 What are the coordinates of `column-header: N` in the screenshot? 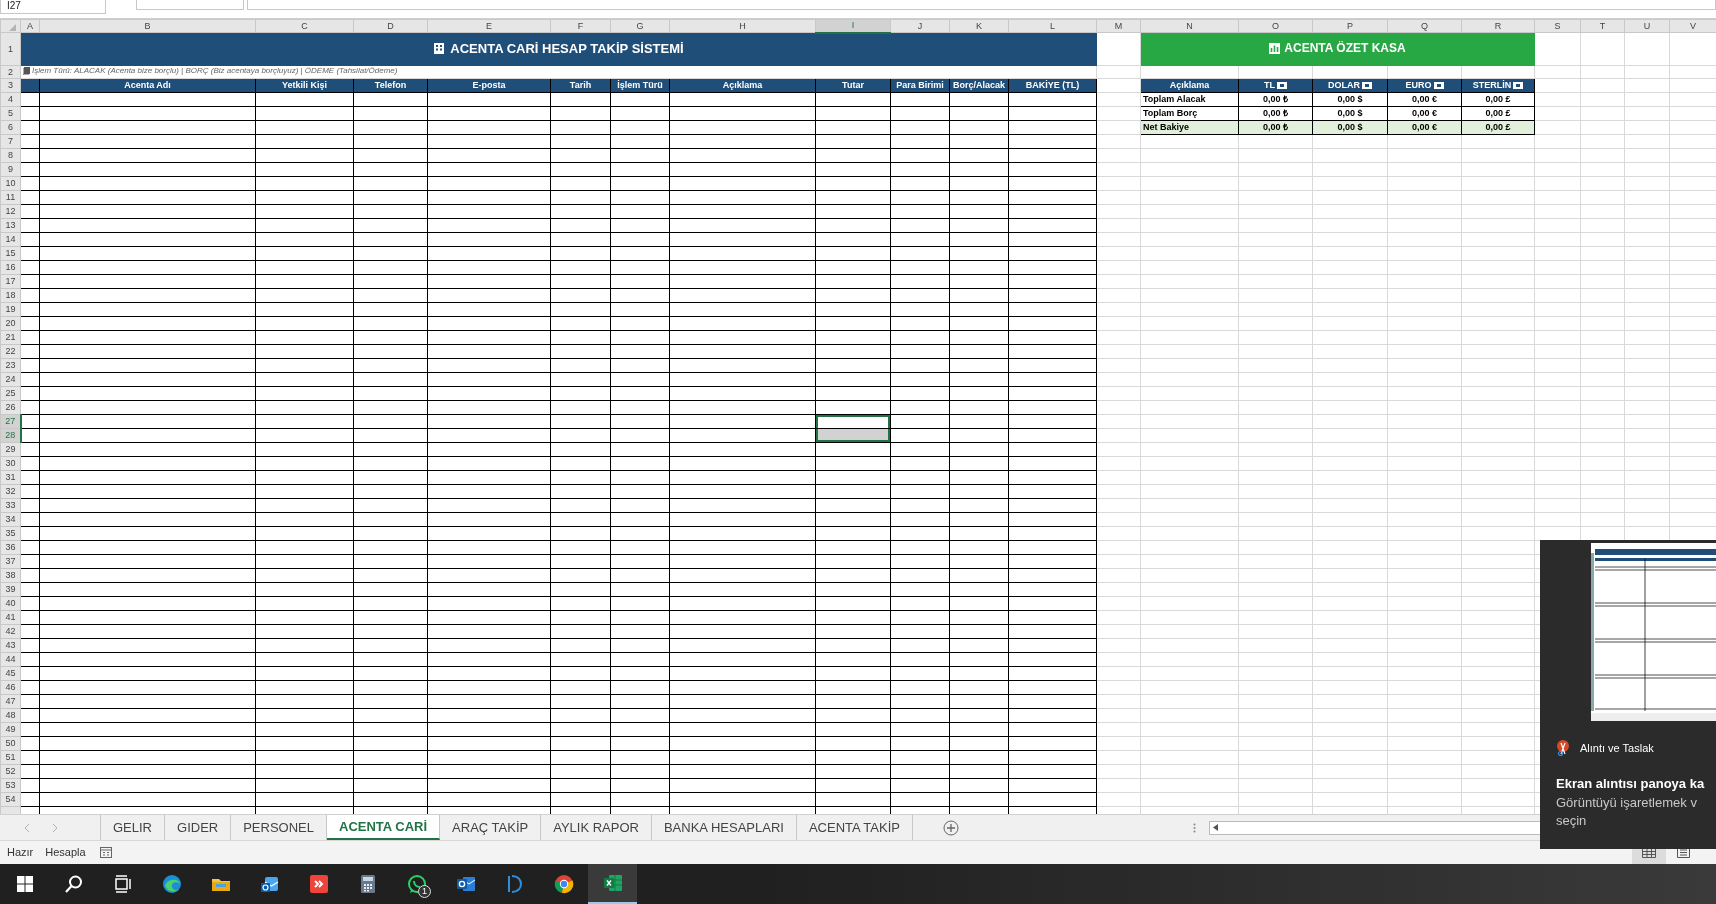 It's located at (1189, 26).